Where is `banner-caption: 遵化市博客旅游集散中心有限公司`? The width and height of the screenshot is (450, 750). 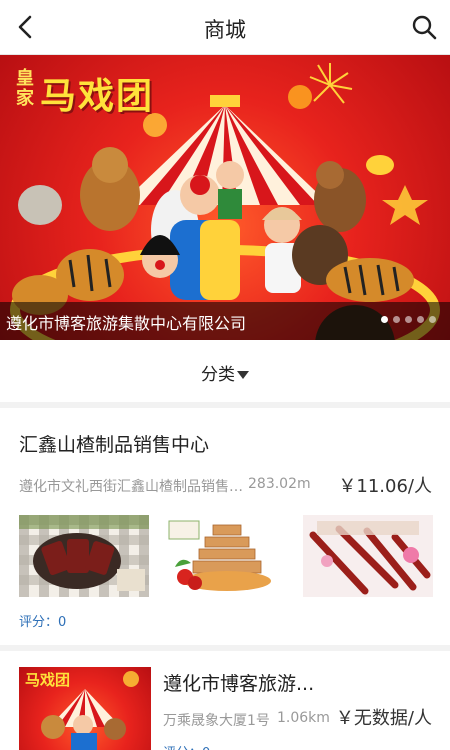
banner-caption: 遵化市博客旅游集散中心有限公司 is located at coordinates (126, 323).